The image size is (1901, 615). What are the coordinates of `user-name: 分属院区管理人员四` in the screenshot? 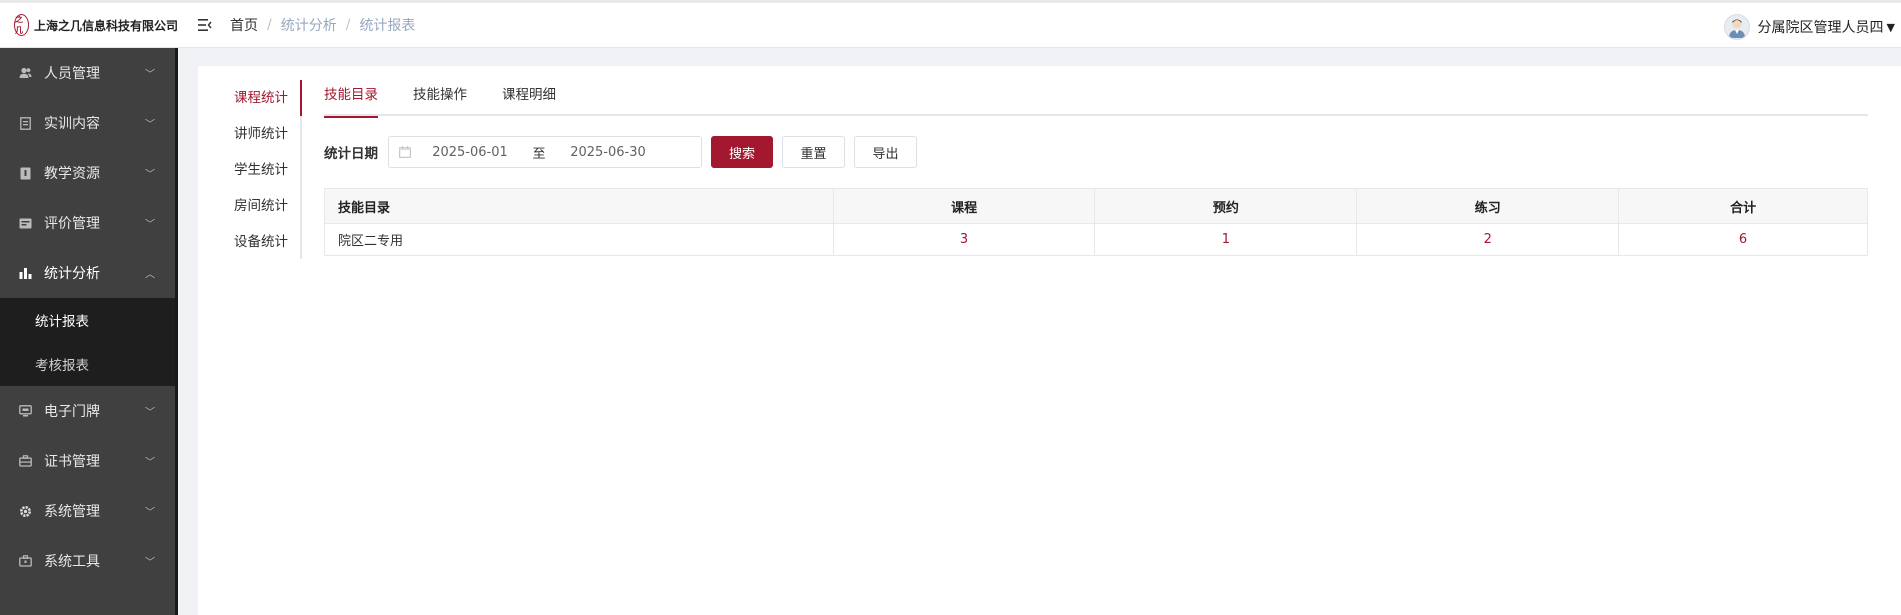 It's located at (1820, 28).